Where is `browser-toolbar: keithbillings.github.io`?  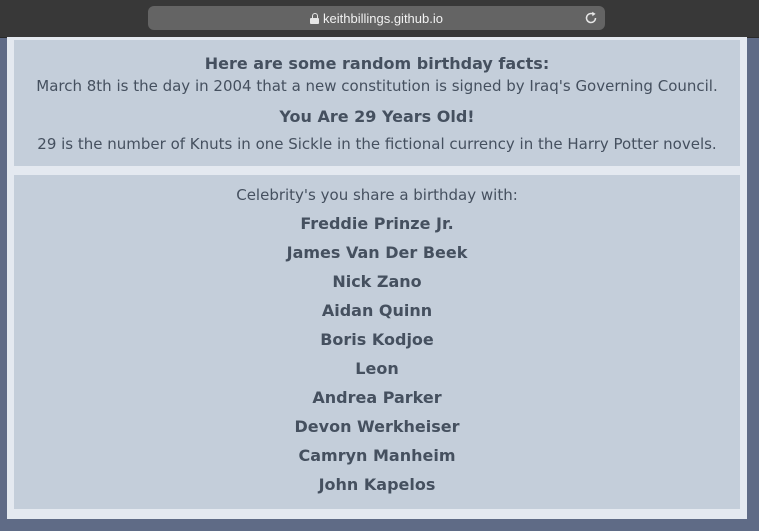
browser-toolbar: keithbillings.github.io is located at coordinates (379, 19).